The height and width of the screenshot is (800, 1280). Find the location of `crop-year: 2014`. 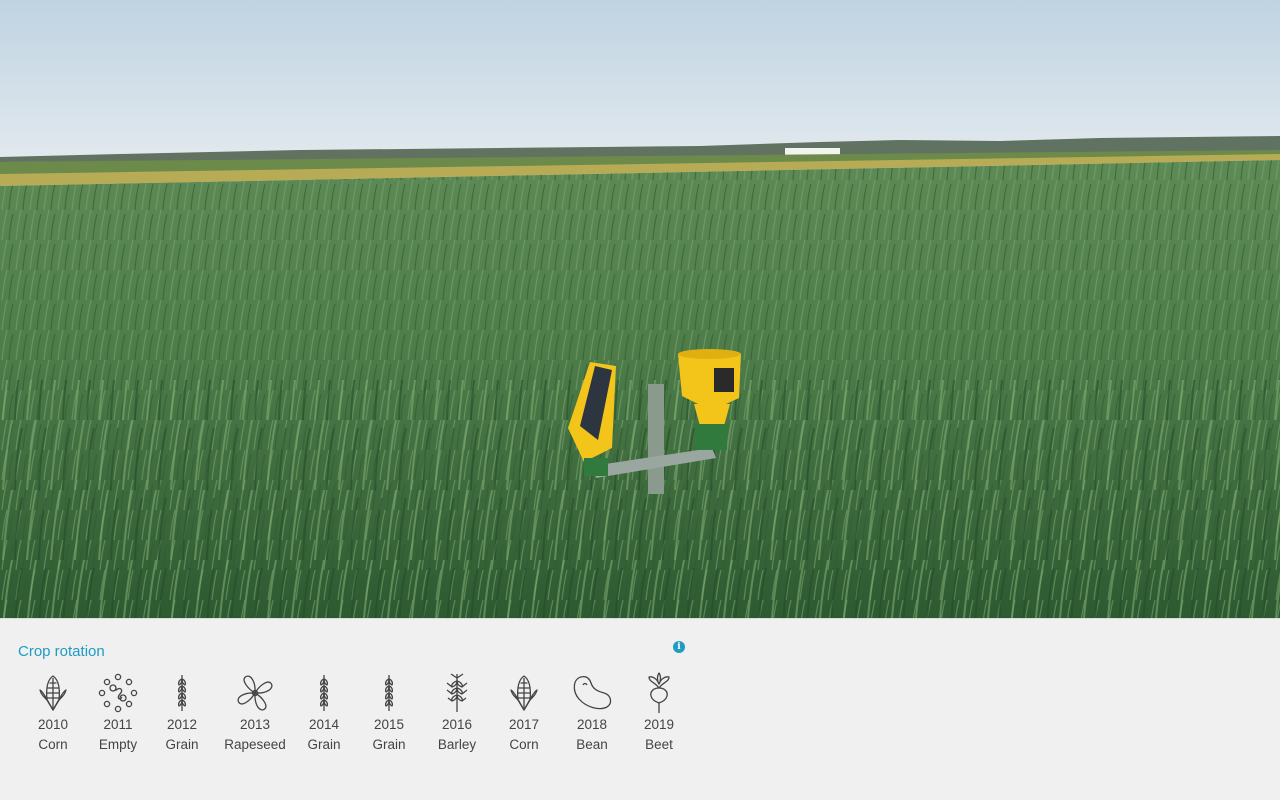

crop-year: 2014 is located at coordinates (324, 724).